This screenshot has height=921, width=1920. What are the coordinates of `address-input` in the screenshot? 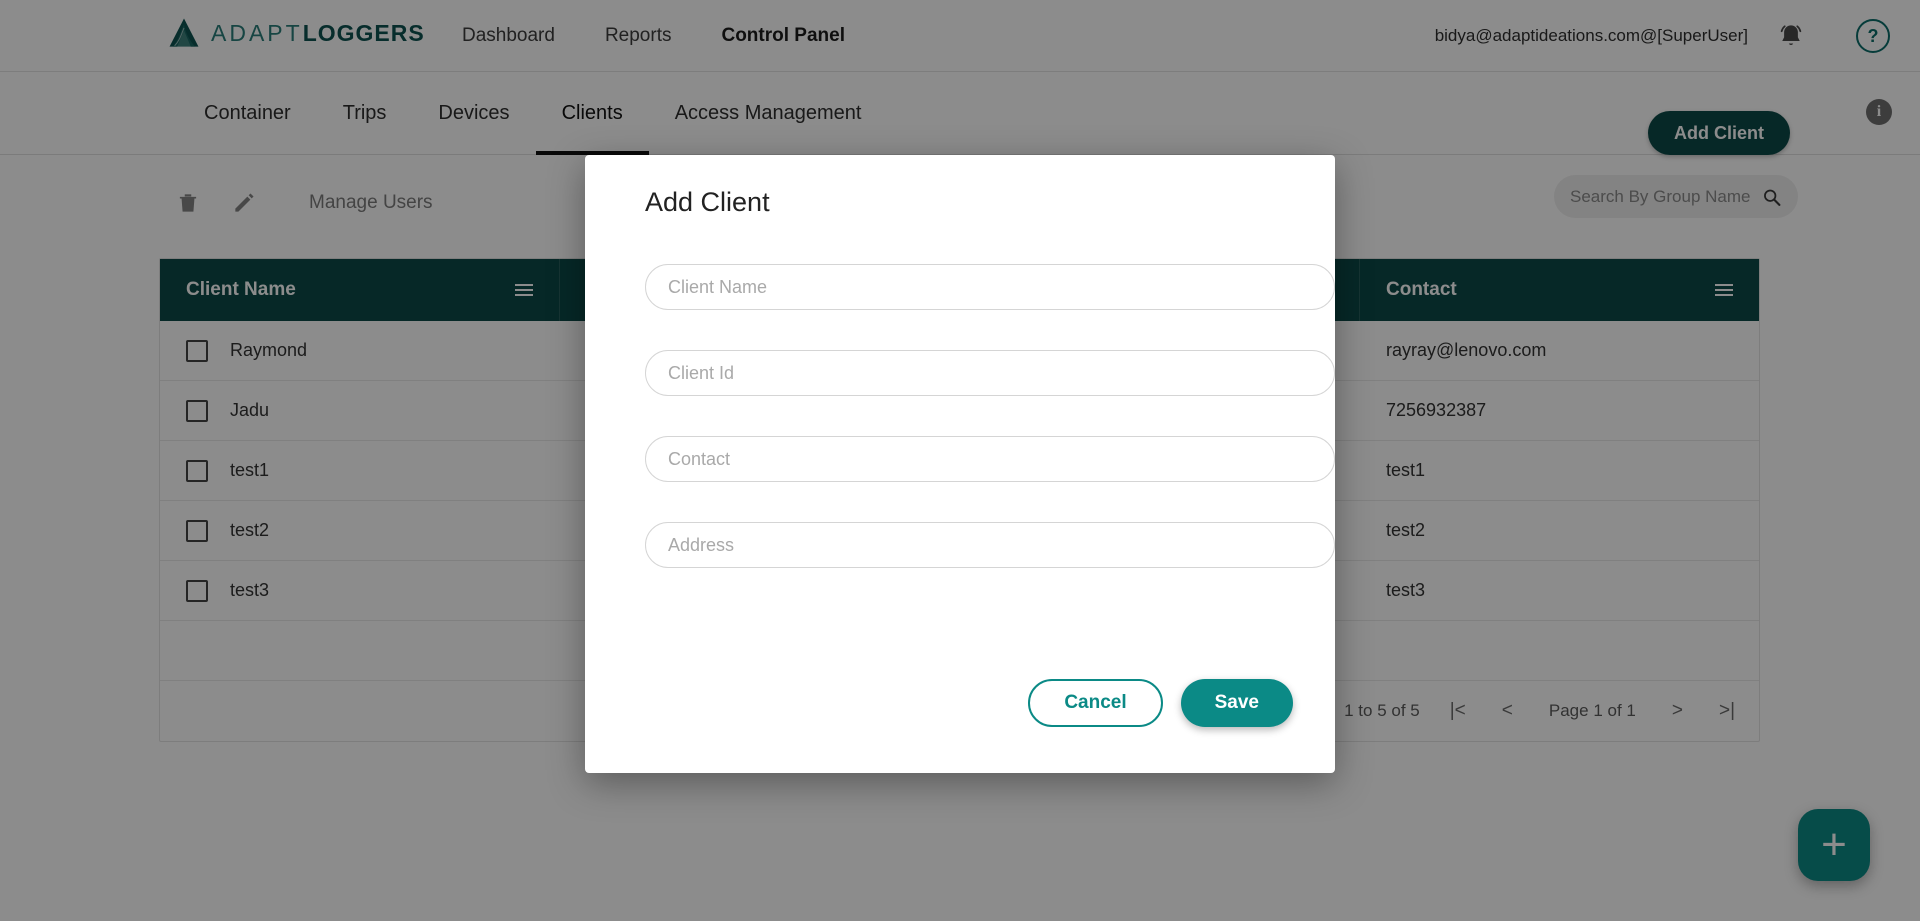 It's located at (990, 545).